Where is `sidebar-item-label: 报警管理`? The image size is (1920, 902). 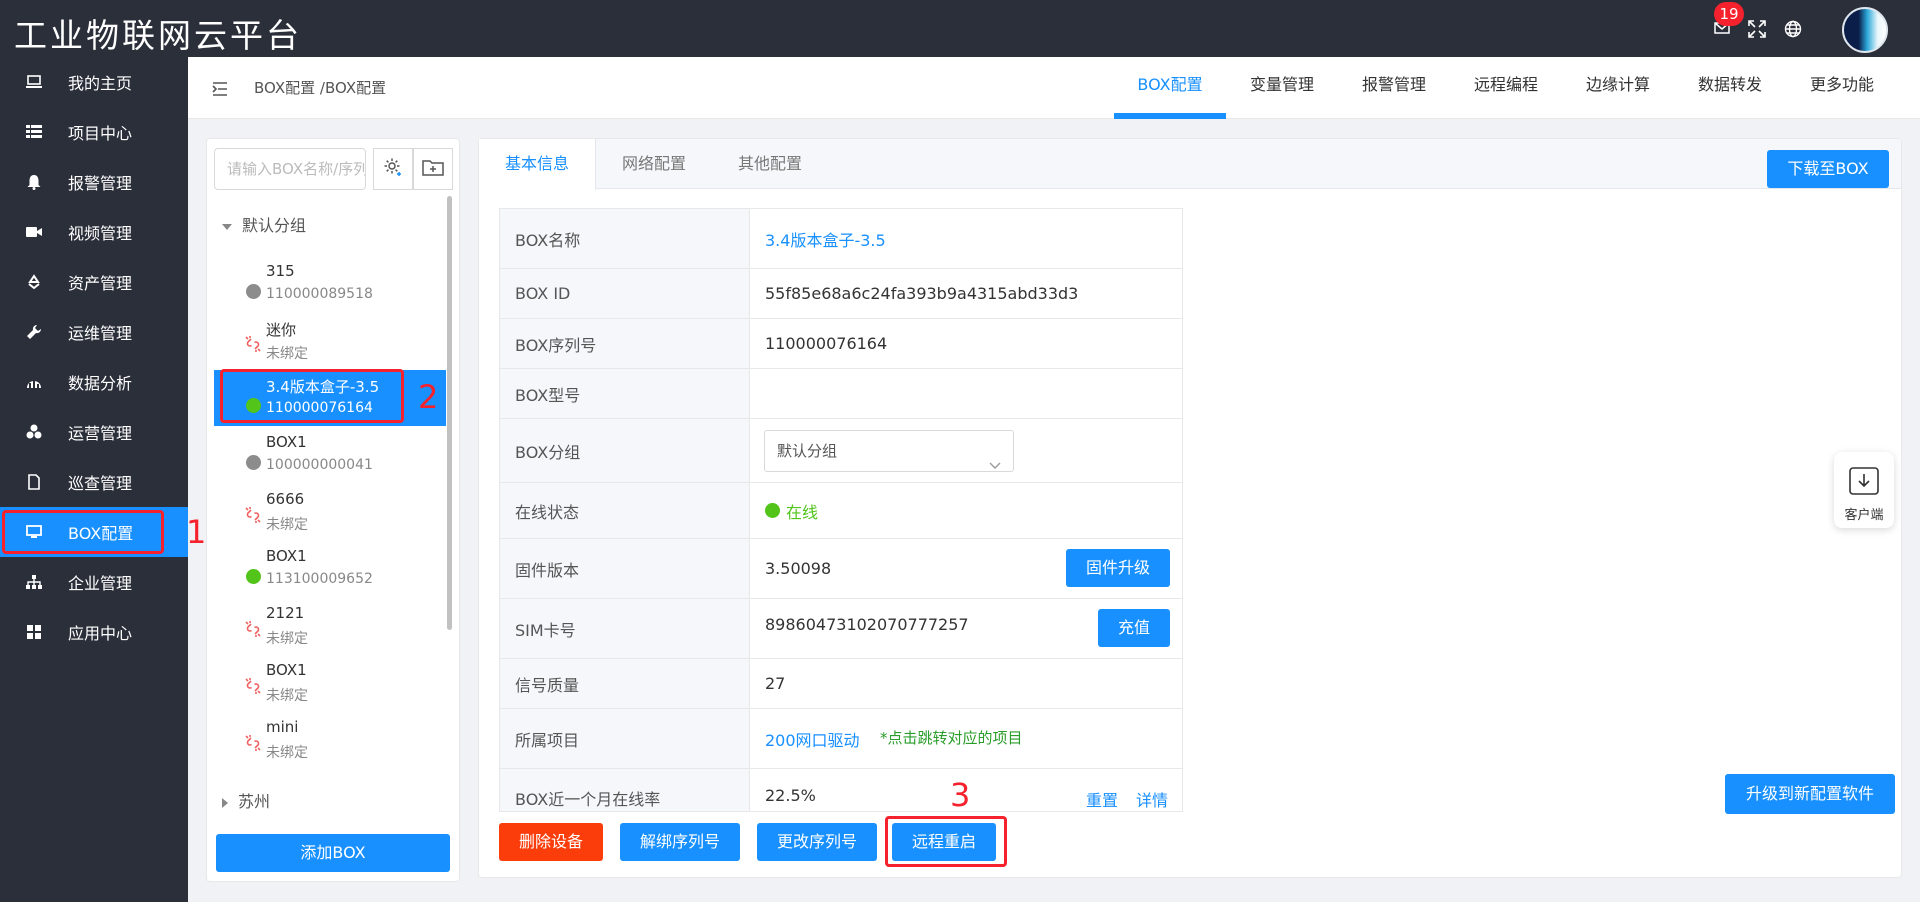
sidebar-item-label: 报警管理 is located at coordinates (100, 183).